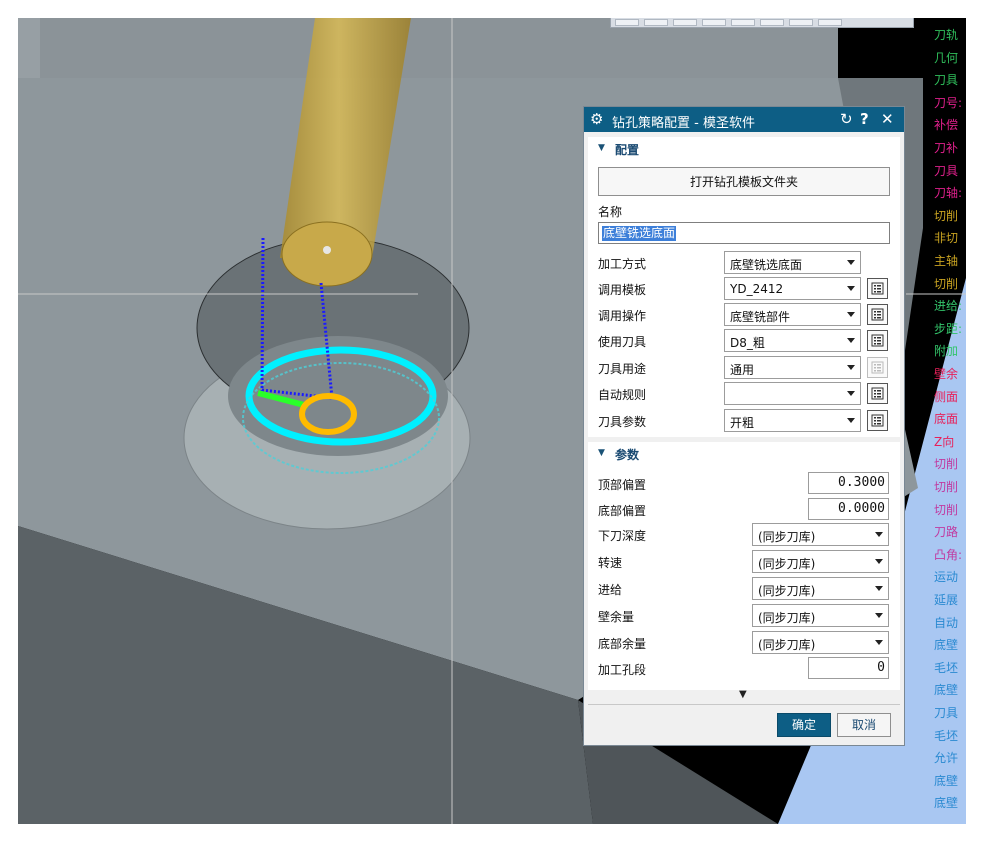 The image size is (985, 842). What do you see at coordinates (622, 264) in the screenshot?
I see `config-row-label: 加工方式` at bounding box center [622, 264].